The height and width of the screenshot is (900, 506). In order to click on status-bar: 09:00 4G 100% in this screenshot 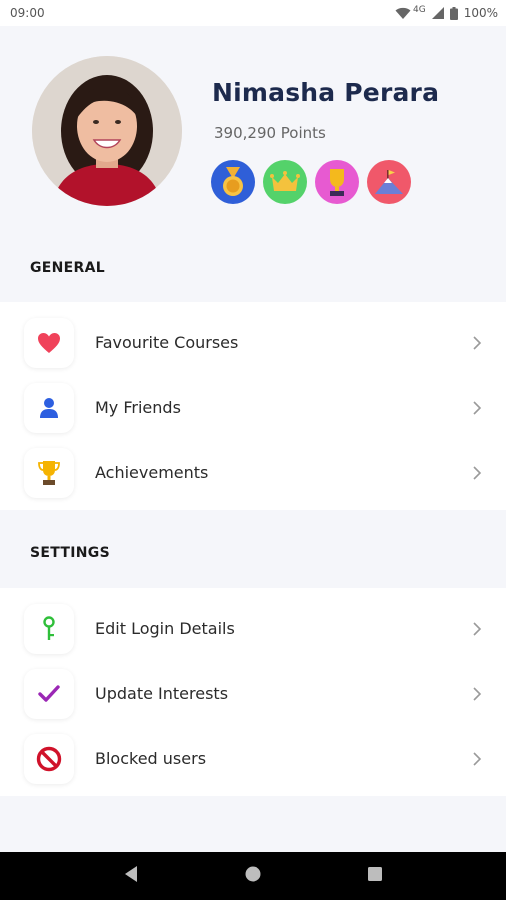, I will do `click(253, 13)`.